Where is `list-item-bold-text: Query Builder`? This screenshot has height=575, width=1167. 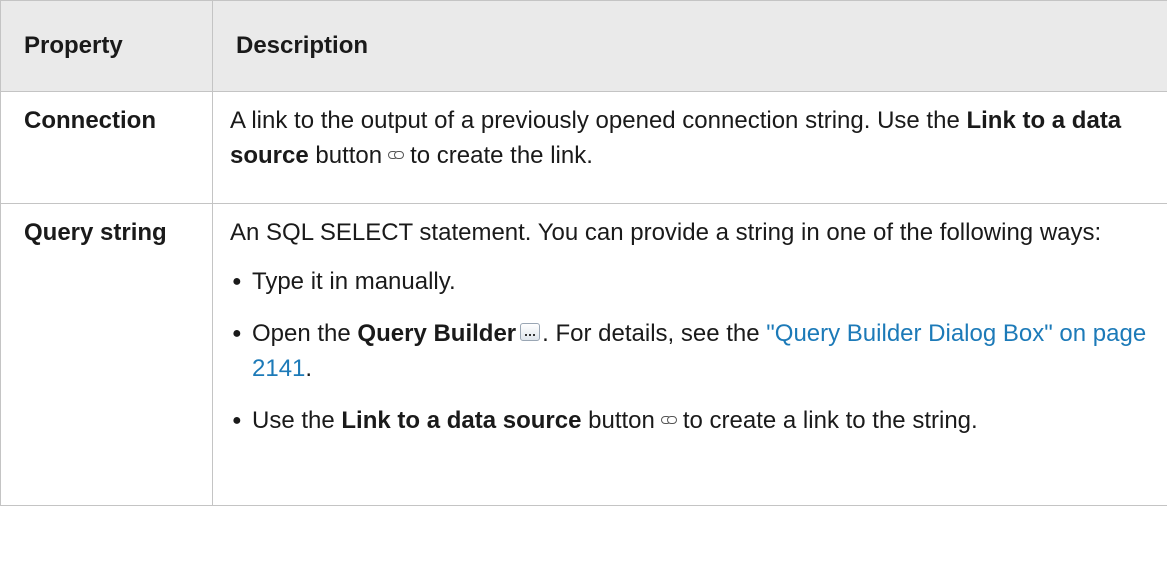
list-item-bold-text: Query Builder is located at coordinates (437, 333).